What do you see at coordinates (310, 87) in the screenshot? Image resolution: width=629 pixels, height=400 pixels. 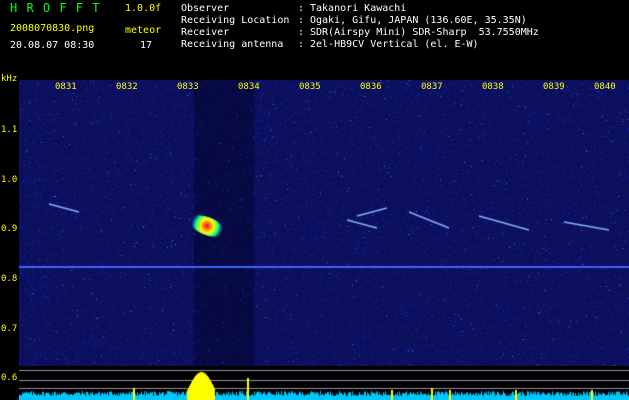 I see `x-tick: 0835` at bounding box center [310, 87].